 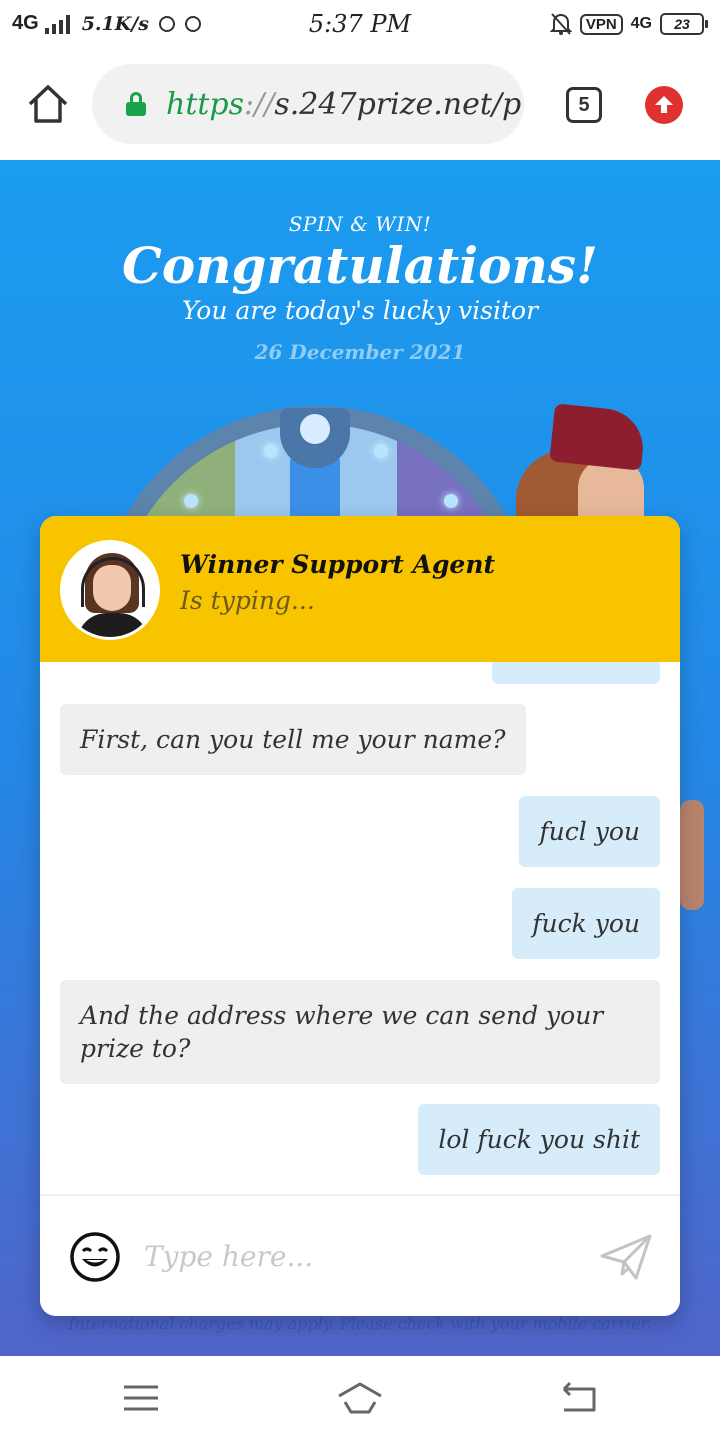 I want to click on upload-button, so click(x=664, y=105).